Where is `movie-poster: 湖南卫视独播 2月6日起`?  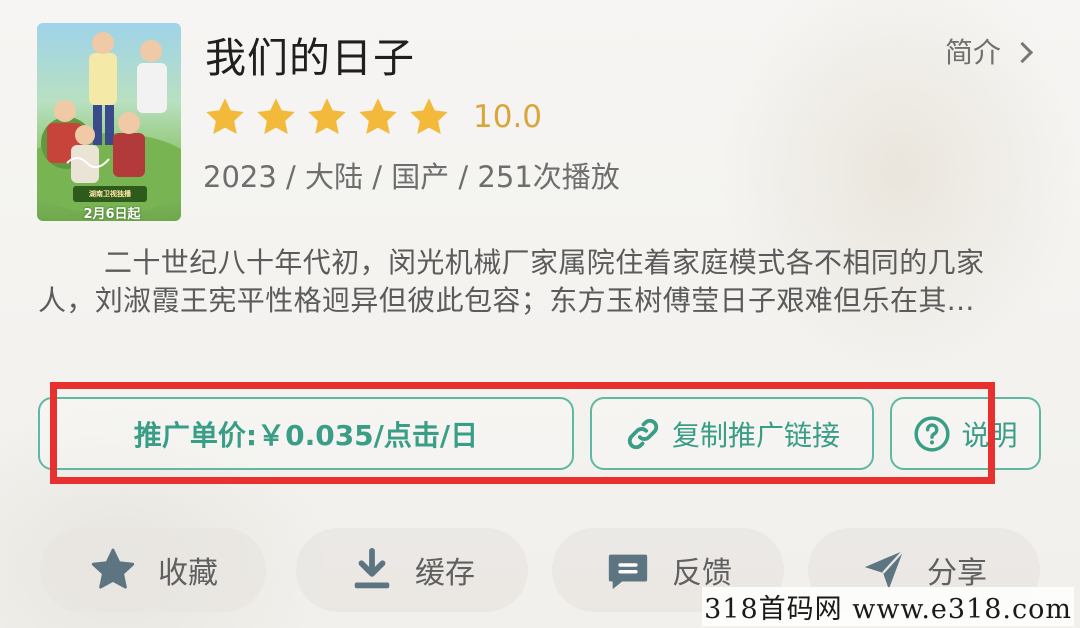 movie-poster: 湖南卫视独播 2月6日起 is located at coordinates (109, 122).